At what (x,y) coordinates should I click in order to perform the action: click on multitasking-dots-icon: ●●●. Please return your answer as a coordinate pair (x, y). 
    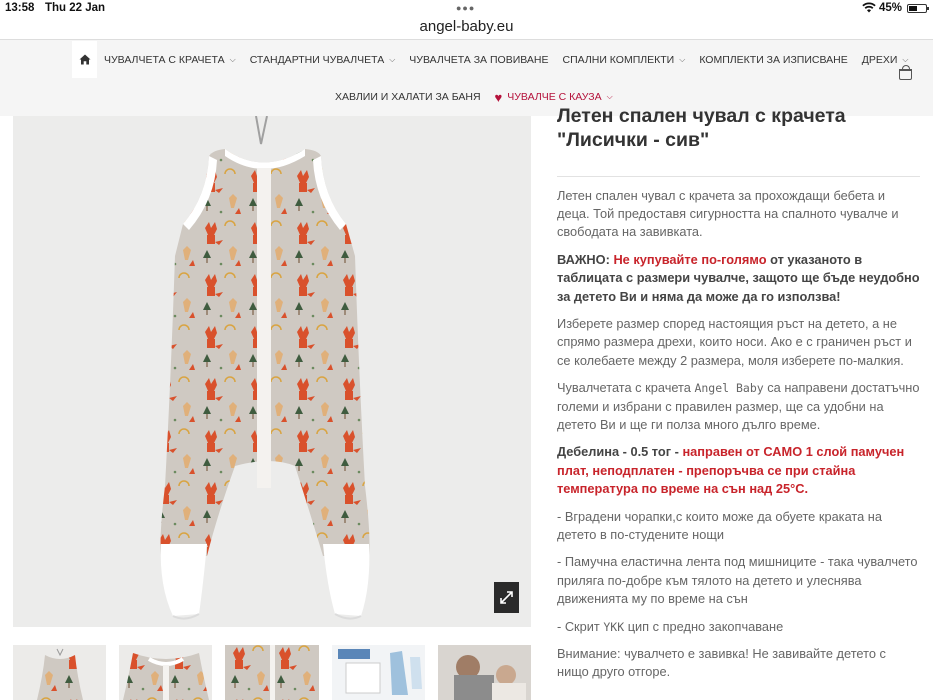
    Looking at the image, I should click on (465, 8).